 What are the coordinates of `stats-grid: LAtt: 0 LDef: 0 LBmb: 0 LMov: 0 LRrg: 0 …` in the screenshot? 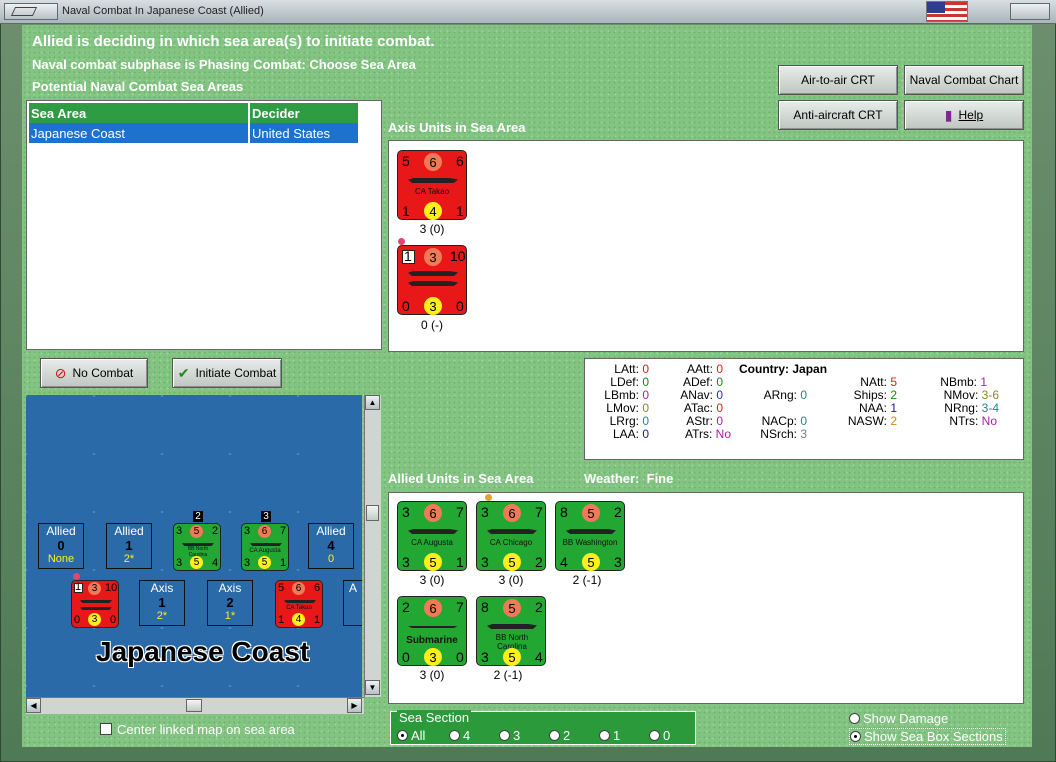 It's located at (805, 409).